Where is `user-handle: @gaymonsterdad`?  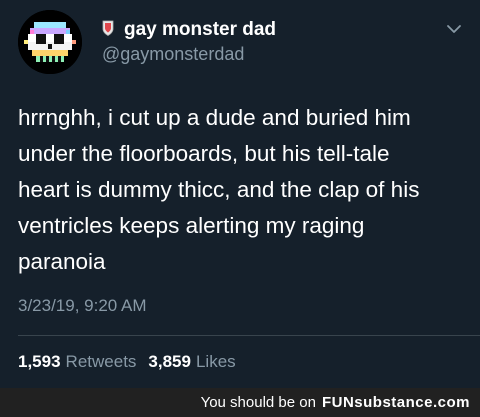
user-handle: @gaymonsterdad is located at coordinates (189, 54).